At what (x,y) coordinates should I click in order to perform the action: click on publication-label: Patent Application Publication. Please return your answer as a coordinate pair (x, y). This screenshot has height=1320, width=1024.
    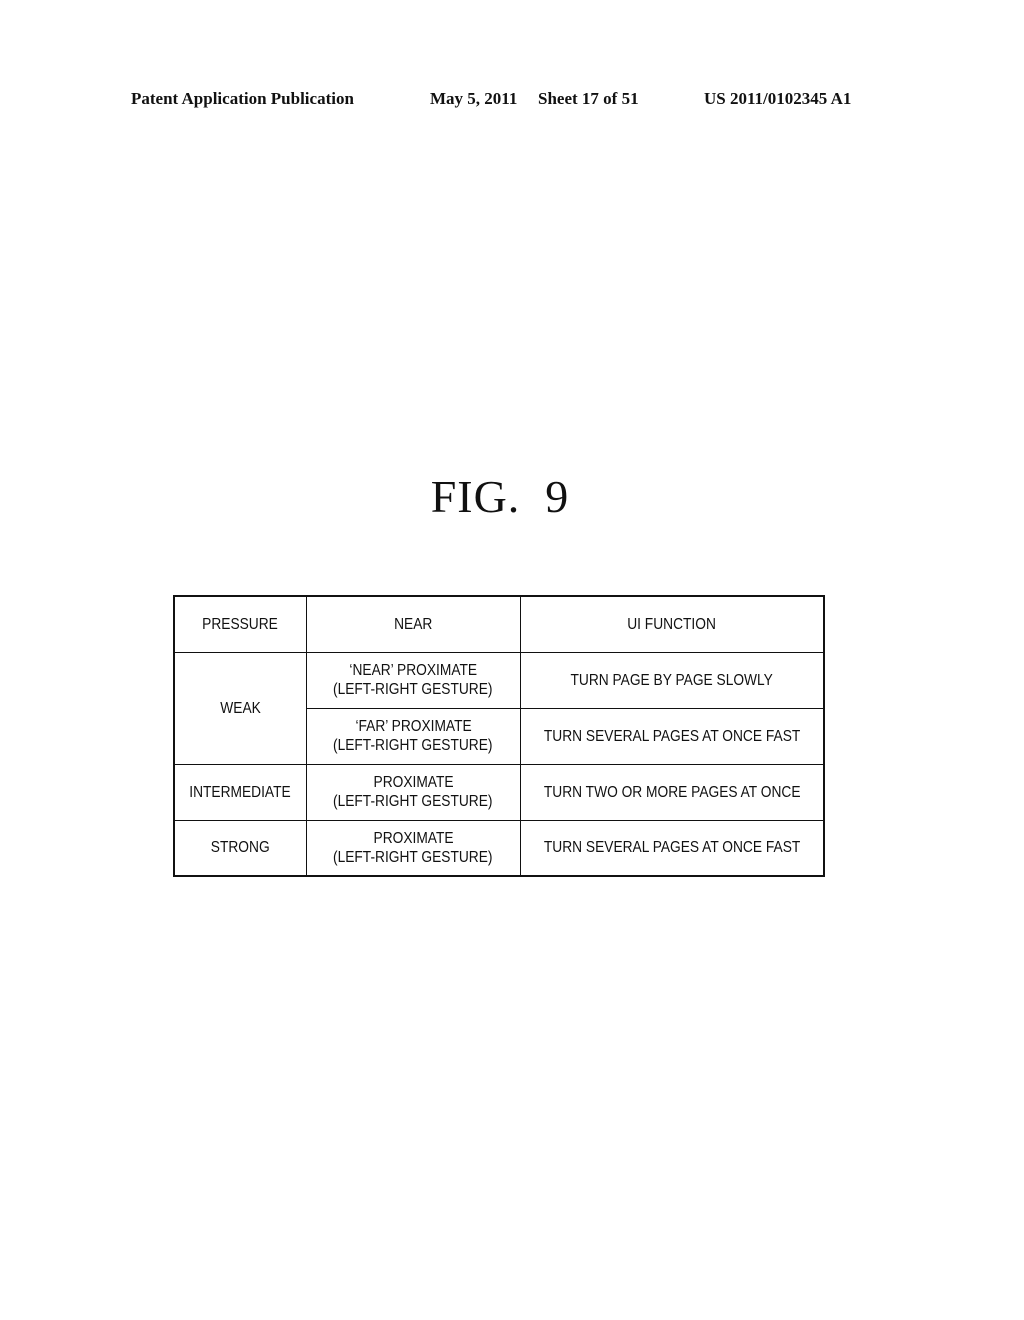
    Looking at the image, I should click on (242, 98).